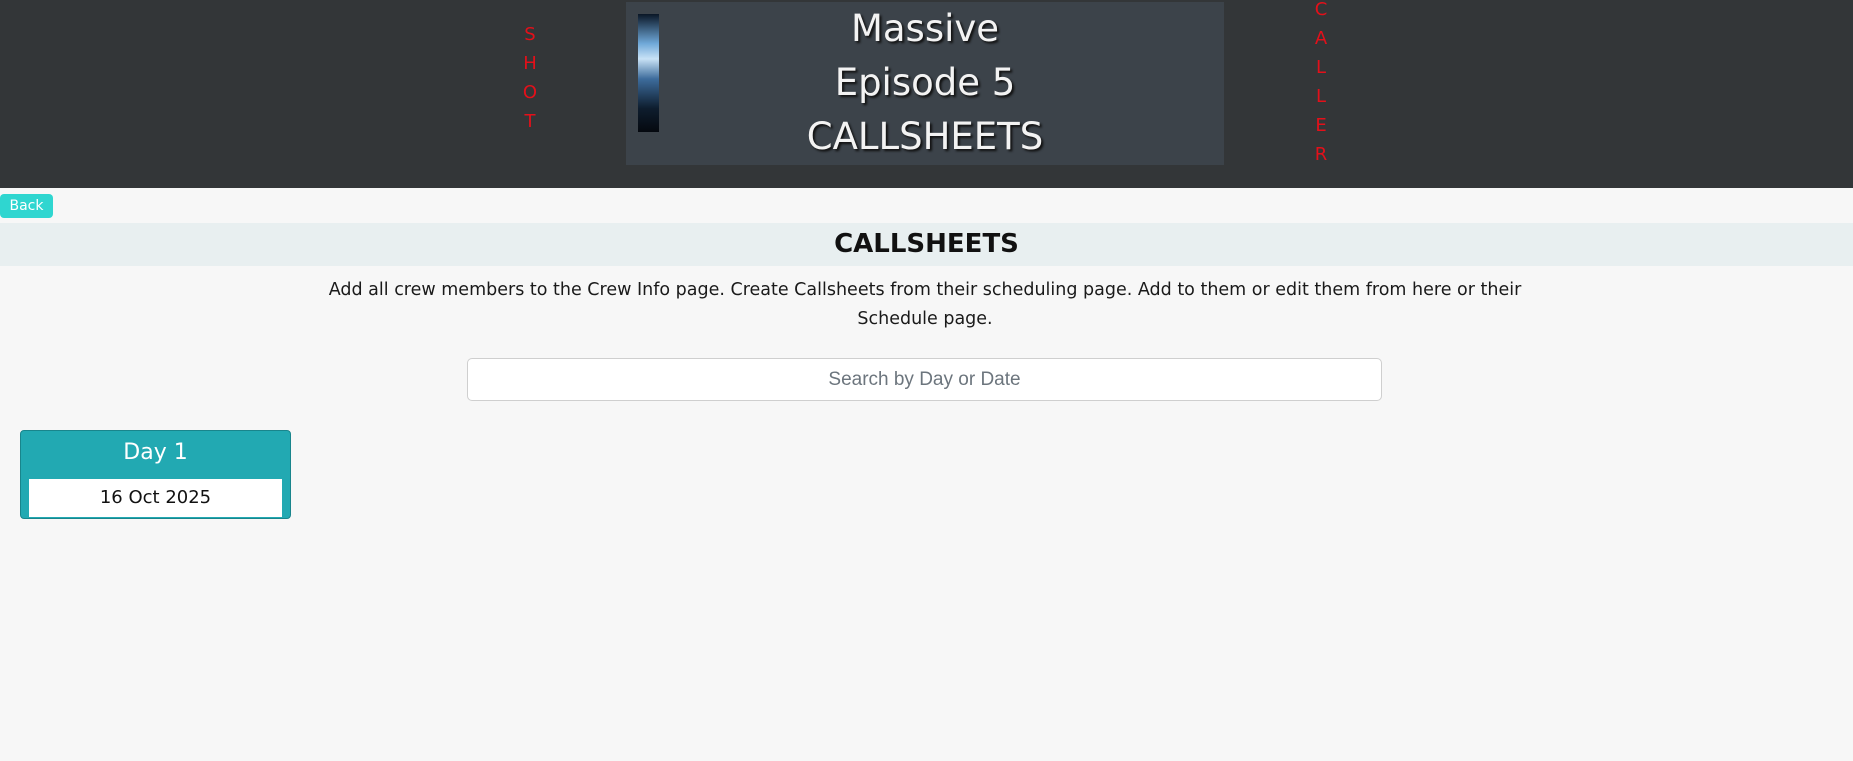 The image size is (1853, 761). What do you see at coordinates (155, 498) in the screenshot?
I see `callsheet-date: 16 Oct 2025` at bounding box center [155, 498].